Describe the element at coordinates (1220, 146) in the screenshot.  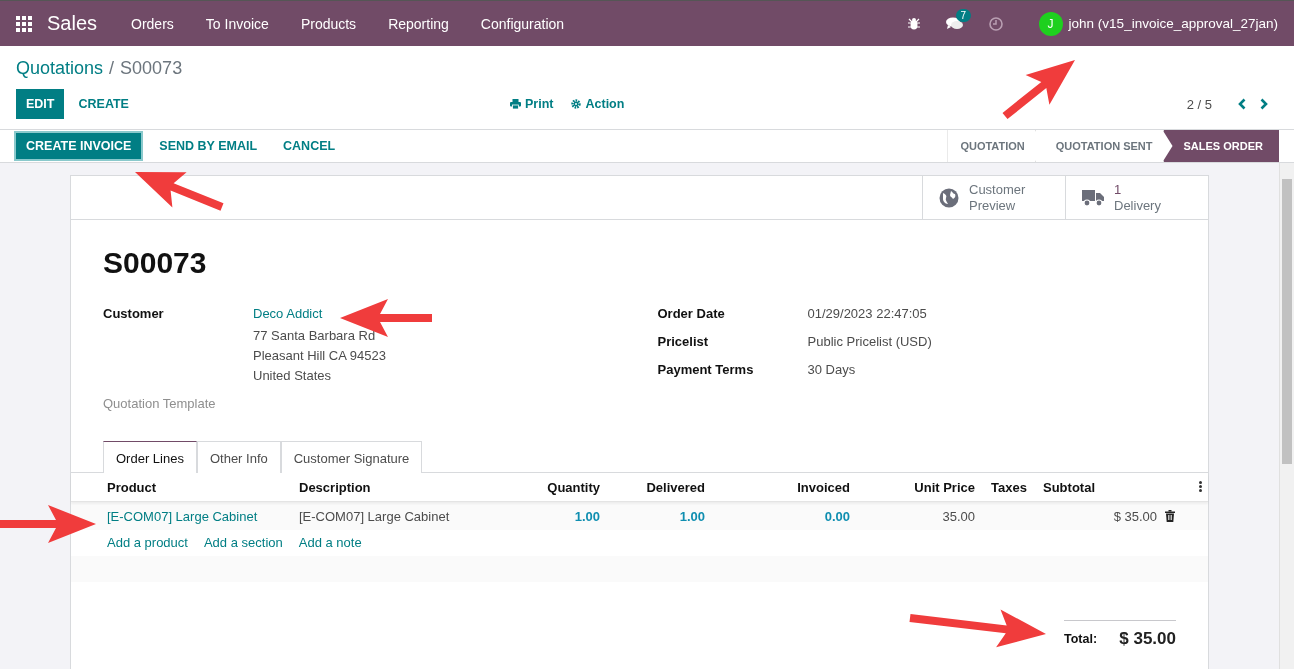
I see `status-stage: SALES ORDER` at that location.